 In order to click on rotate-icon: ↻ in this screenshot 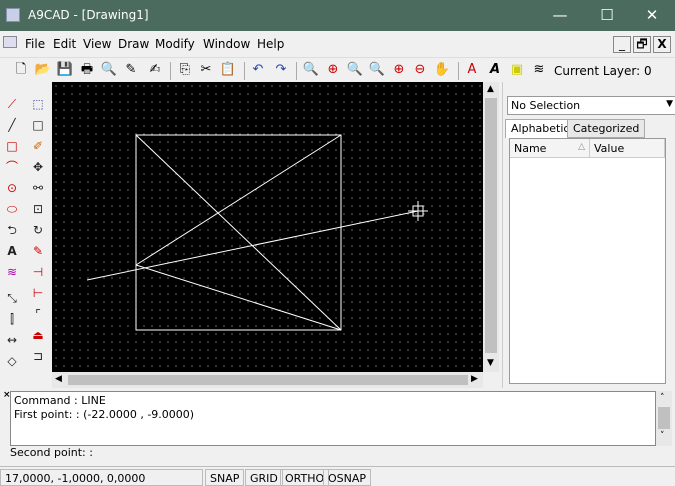, I will do `click(38, 230)`.